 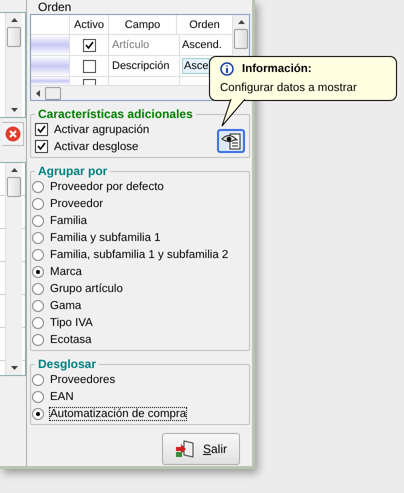 I want to click on option-label: Gama, so click(x=66, y=306).